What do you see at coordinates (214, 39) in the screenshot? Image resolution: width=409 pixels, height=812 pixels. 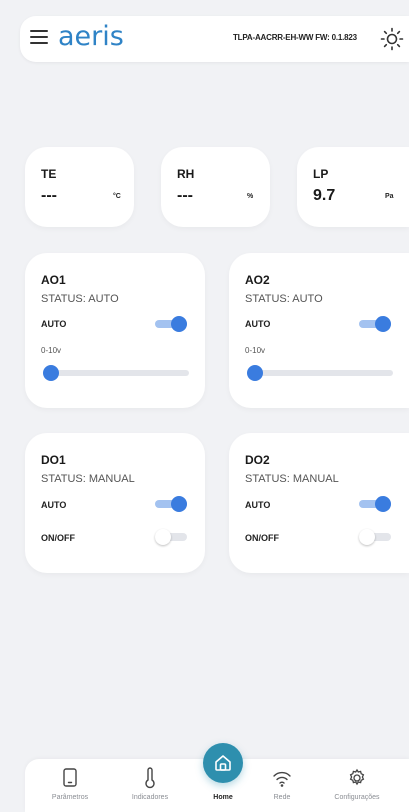 I see `top-bar: aeris TLPA-AACRR-EH-WW FW: 0.1.823` at bounding box center [214, 39].